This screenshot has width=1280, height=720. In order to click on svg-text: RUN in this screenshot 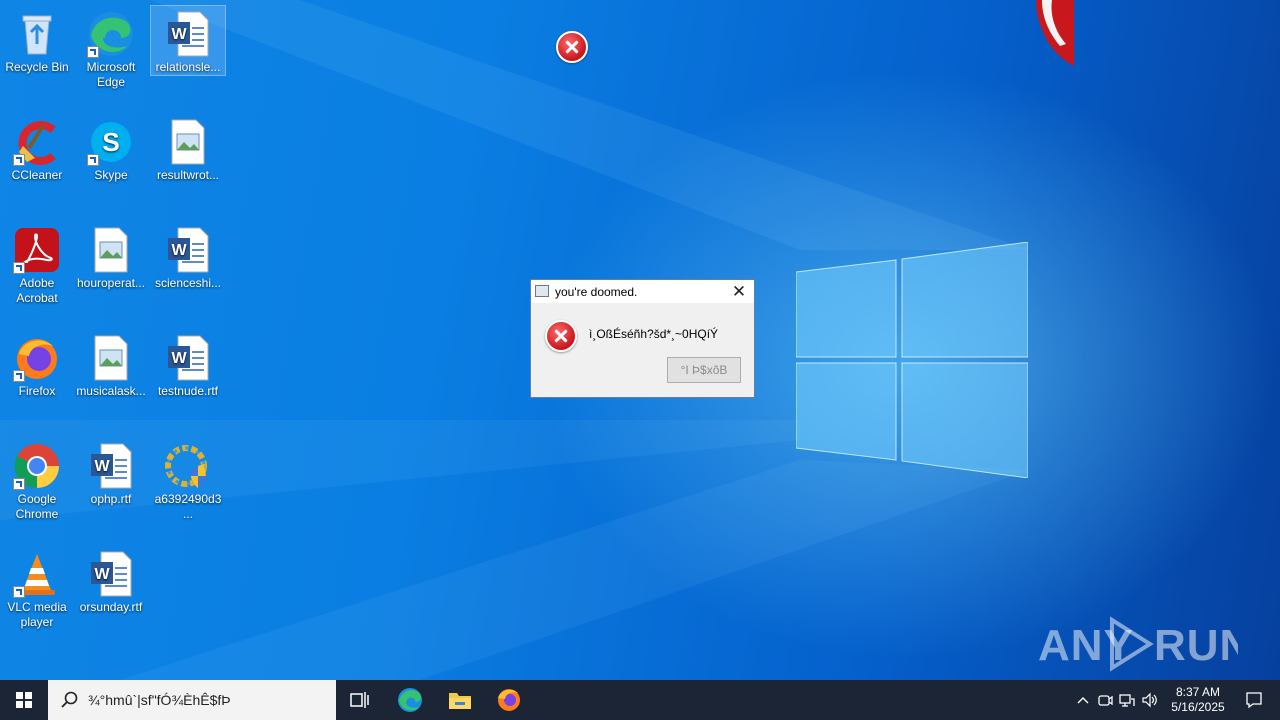, I will do `click(1196, 645)`.